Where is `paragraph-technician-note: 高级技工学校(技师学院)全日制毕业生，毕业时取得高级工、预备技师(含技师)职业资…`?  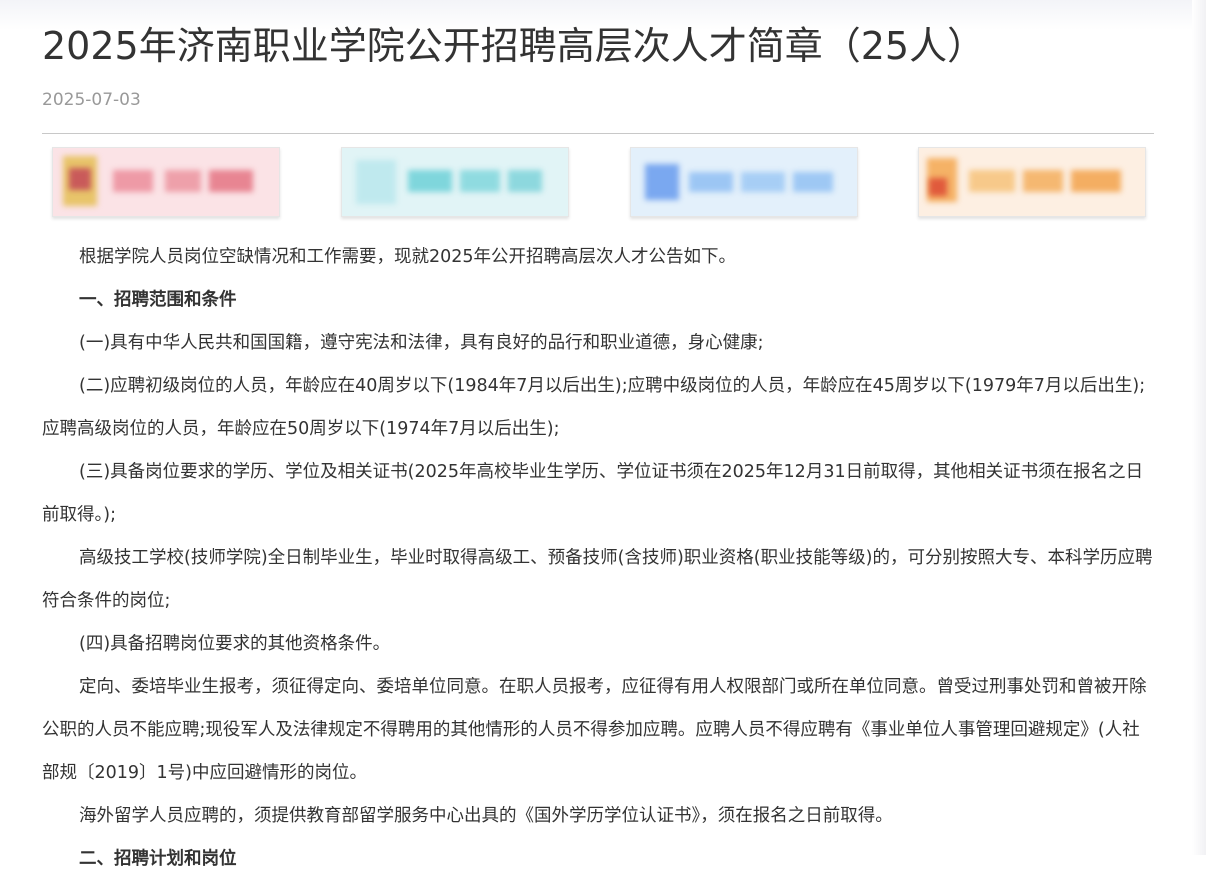
paragraph-technician-note: 高级技工学校(技师学院)全日制毕业生，毕业时取得高级工、预备技师(含技师)职业资… is located at coordinates (597, 579).